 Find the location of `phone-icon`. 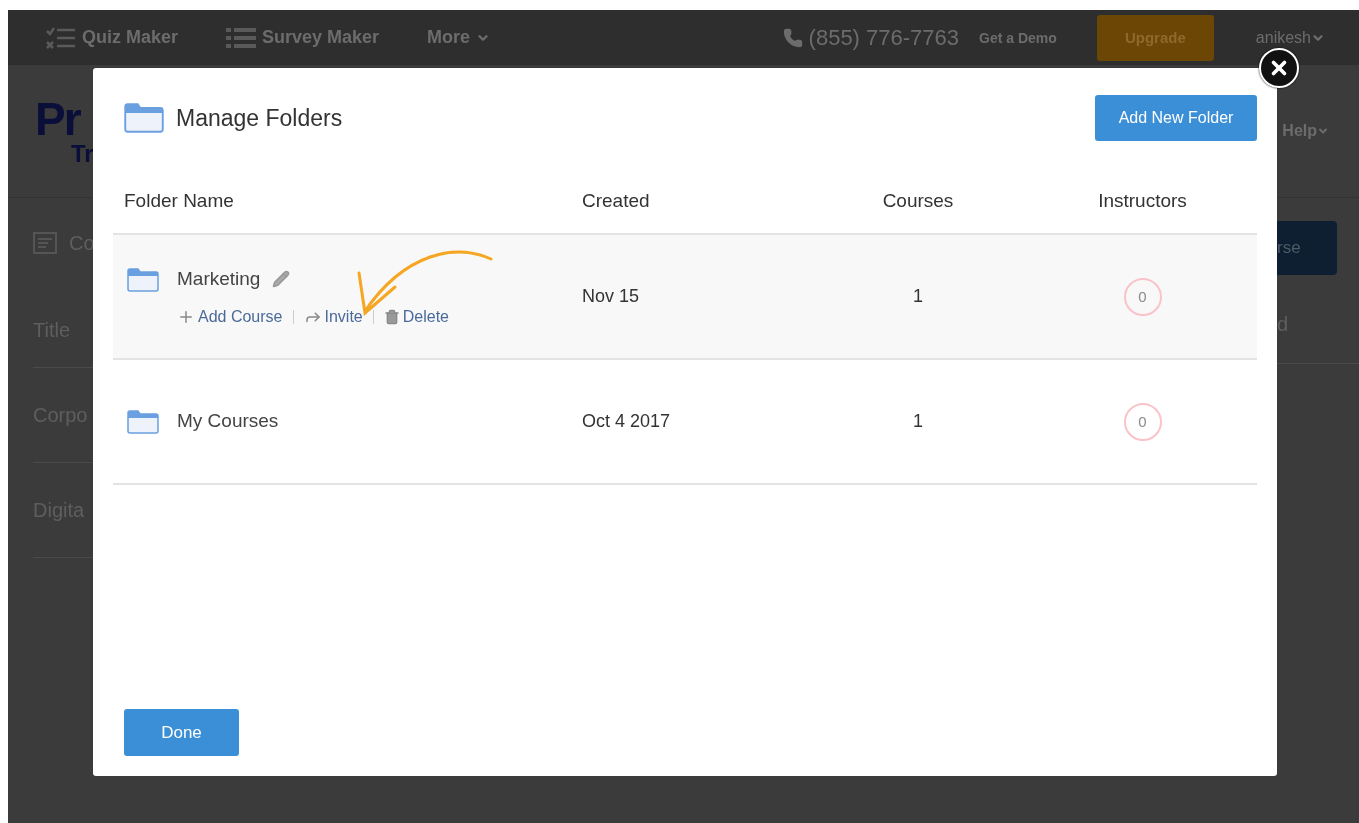

phone-icon is located at coordinates (792, 37).